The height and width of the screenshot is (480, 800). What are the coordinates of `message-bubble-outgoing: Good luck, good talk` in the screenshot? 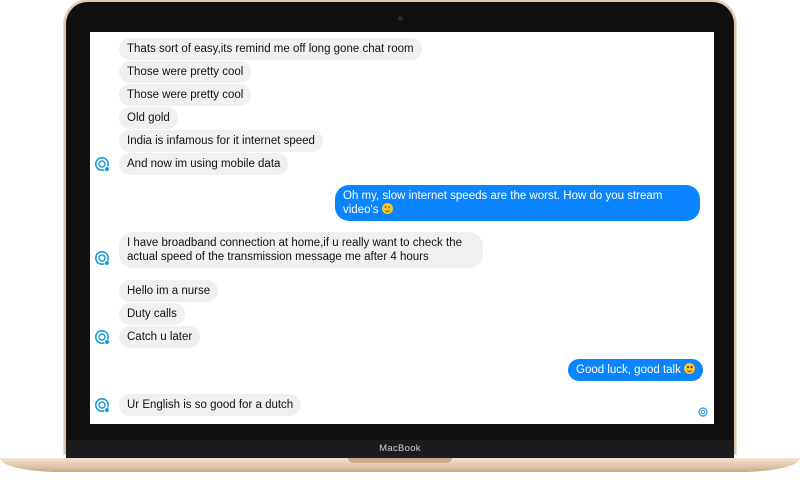 It's located at (636, 370).